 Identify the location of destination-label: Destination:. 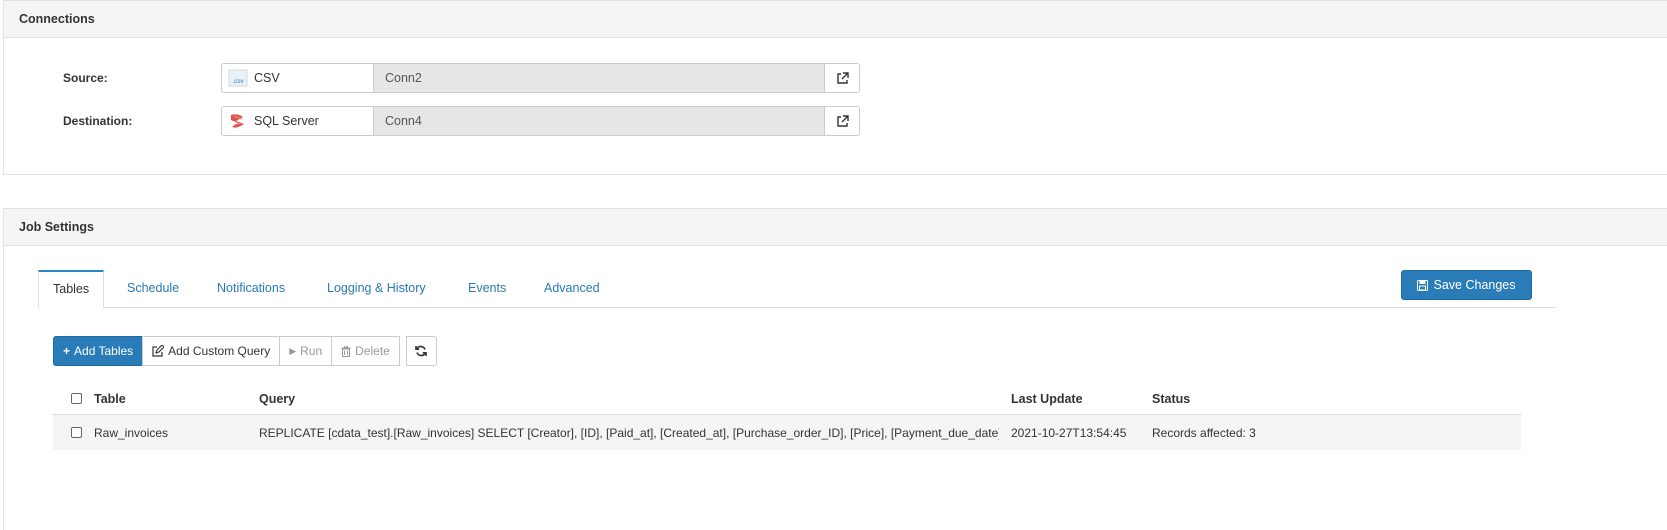
(98, 121).